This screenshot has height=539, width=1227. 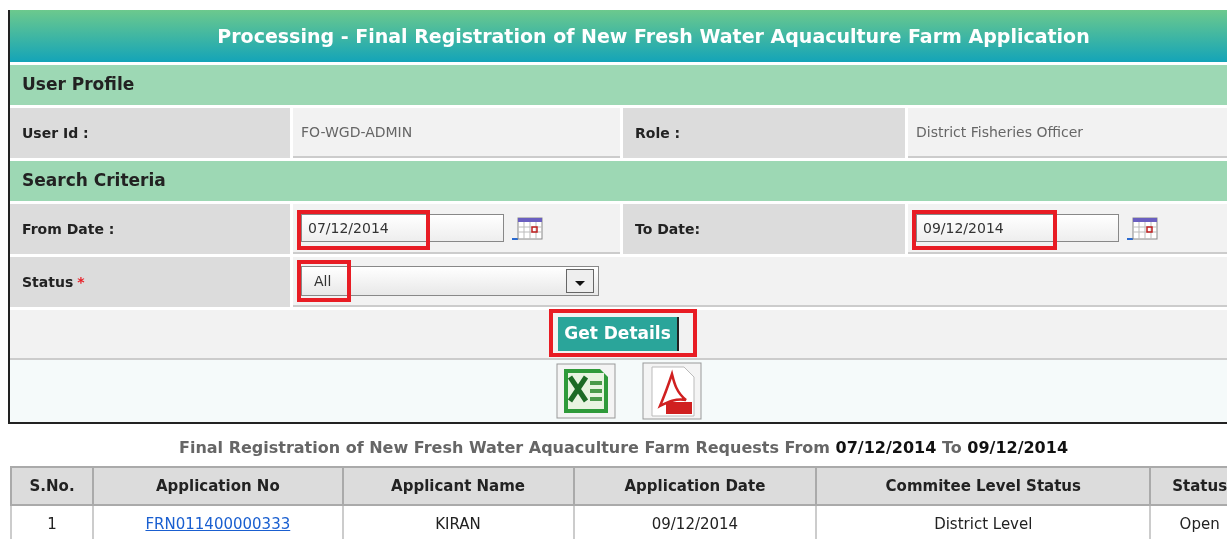 I want to click on field-value: FO-WGD-ADMIN, so click(x=456, y=133).